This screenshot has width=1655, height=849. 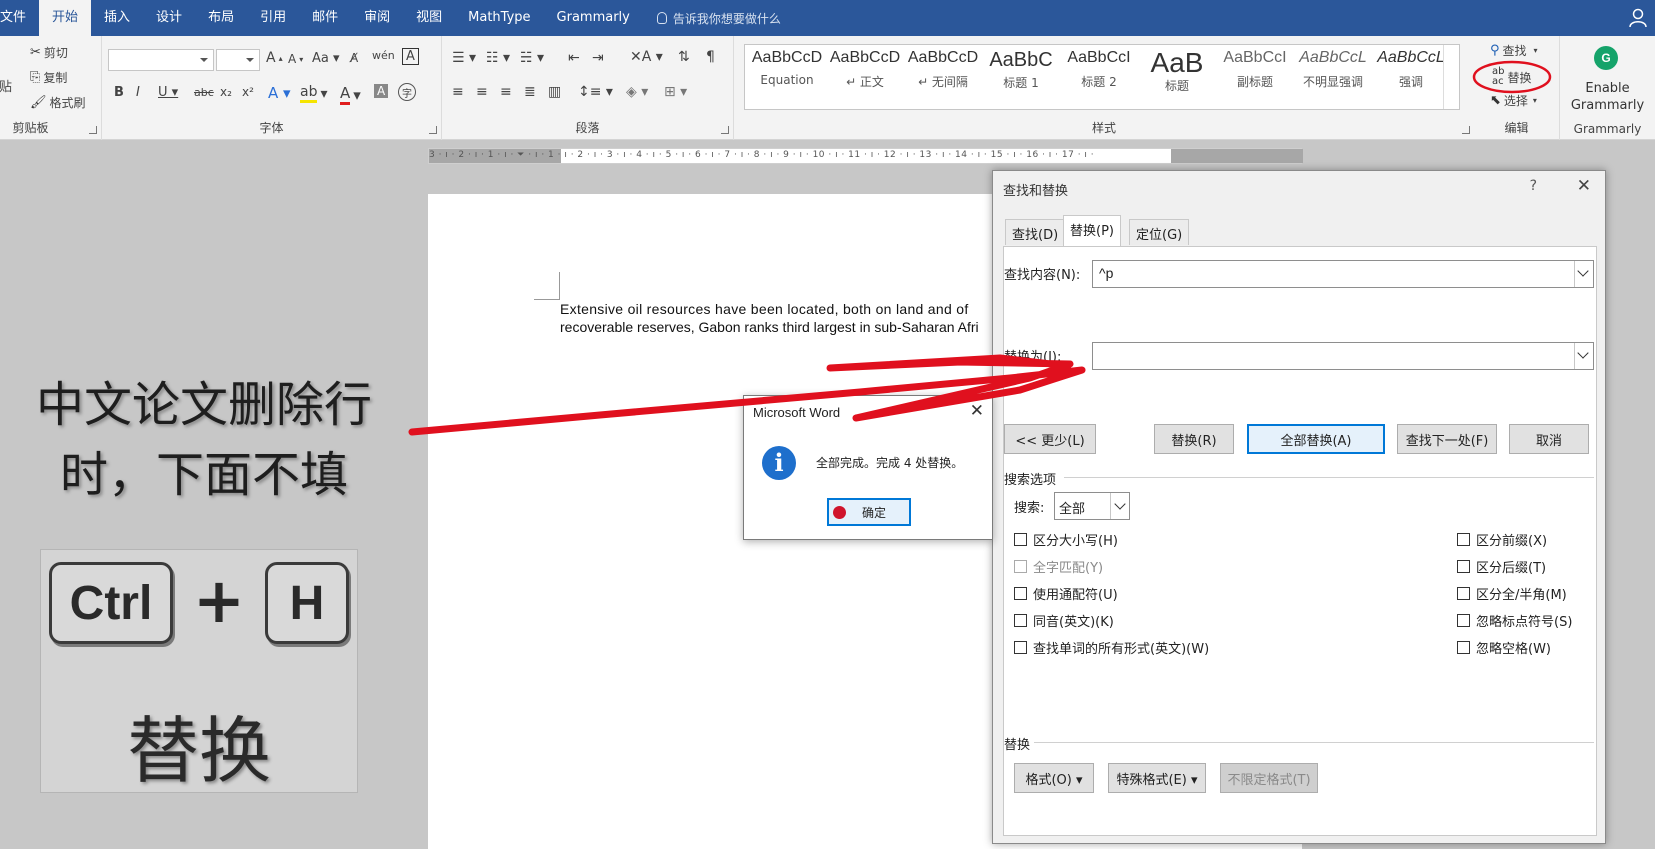 What do you see at coordinates (595, 92) in the screenshot?
I see `line-spacing-button: ↕≡ ▾` at bounding box center [595, 92].